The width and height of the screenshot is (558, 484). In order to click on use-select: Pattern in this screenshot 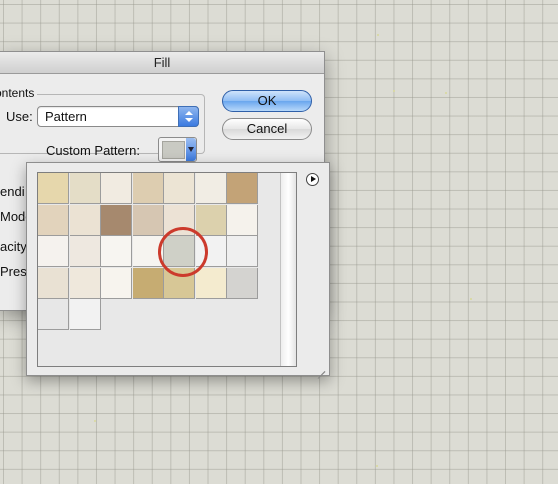, I will do `click(118, 116)`.